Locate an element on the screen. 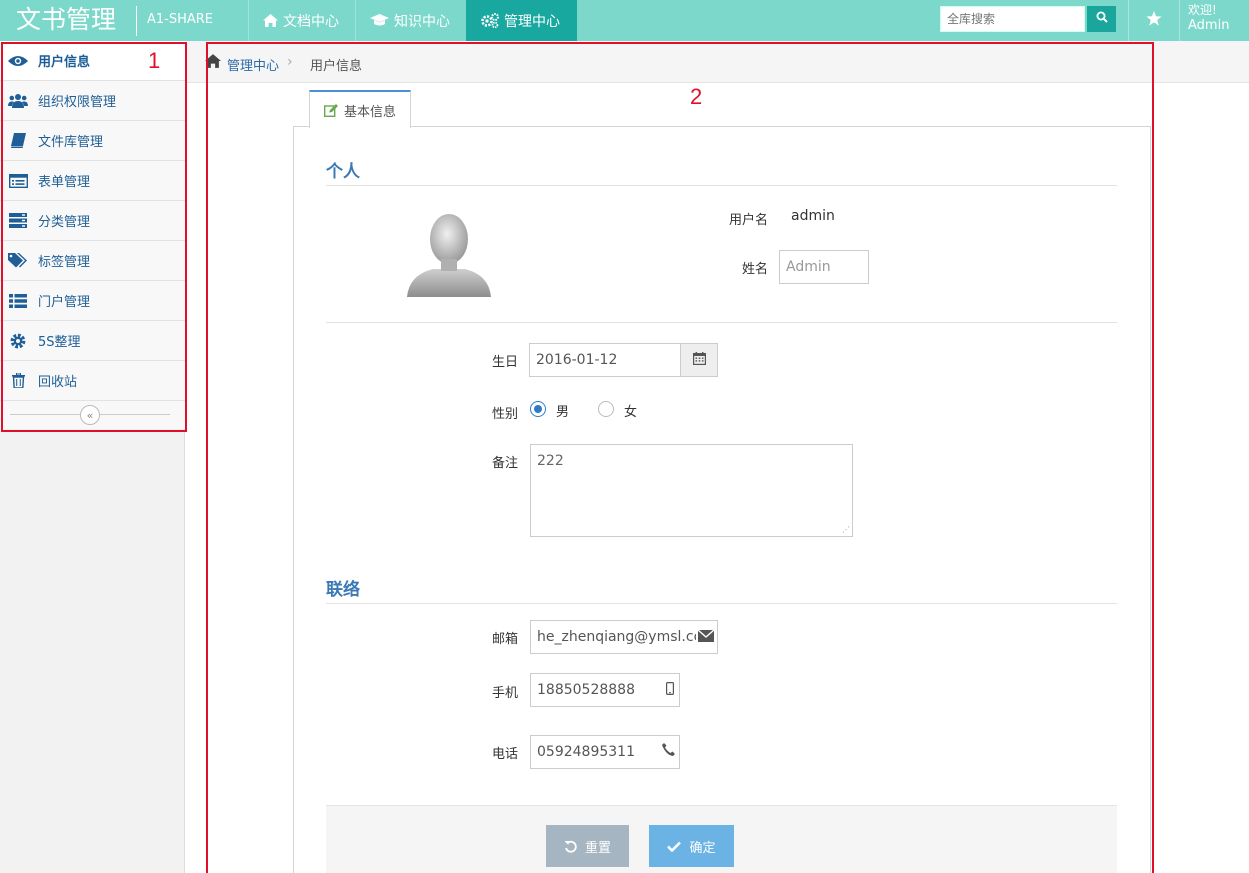 The height and width of the screenshot is (873, 1249). calendar-button is located at coordinates (699, 360).